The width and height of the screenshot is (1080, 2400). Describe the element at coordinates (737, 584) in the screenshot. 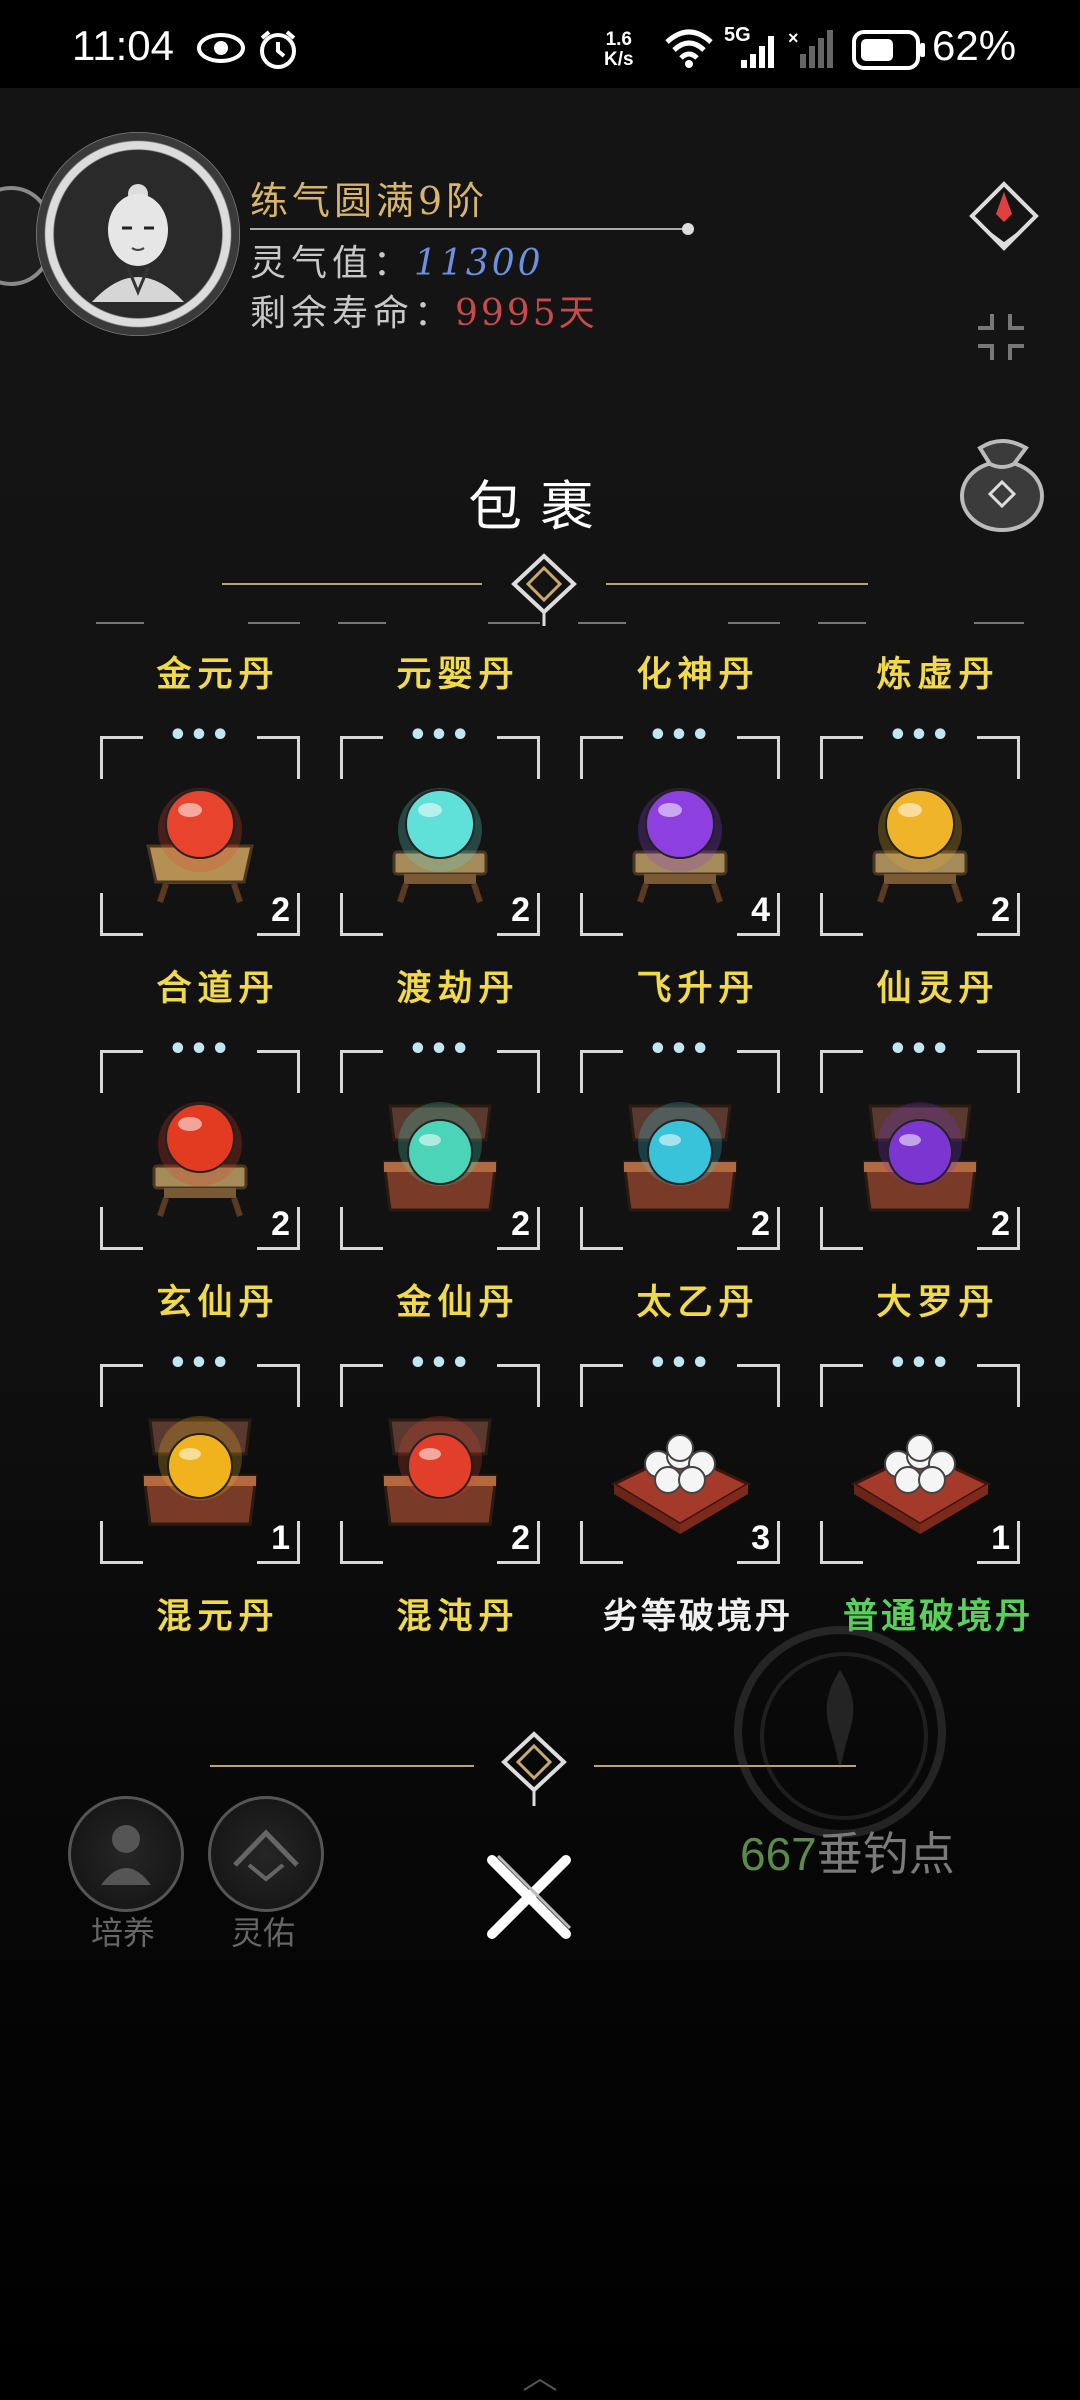

I see `ornament-line-right` at that location.